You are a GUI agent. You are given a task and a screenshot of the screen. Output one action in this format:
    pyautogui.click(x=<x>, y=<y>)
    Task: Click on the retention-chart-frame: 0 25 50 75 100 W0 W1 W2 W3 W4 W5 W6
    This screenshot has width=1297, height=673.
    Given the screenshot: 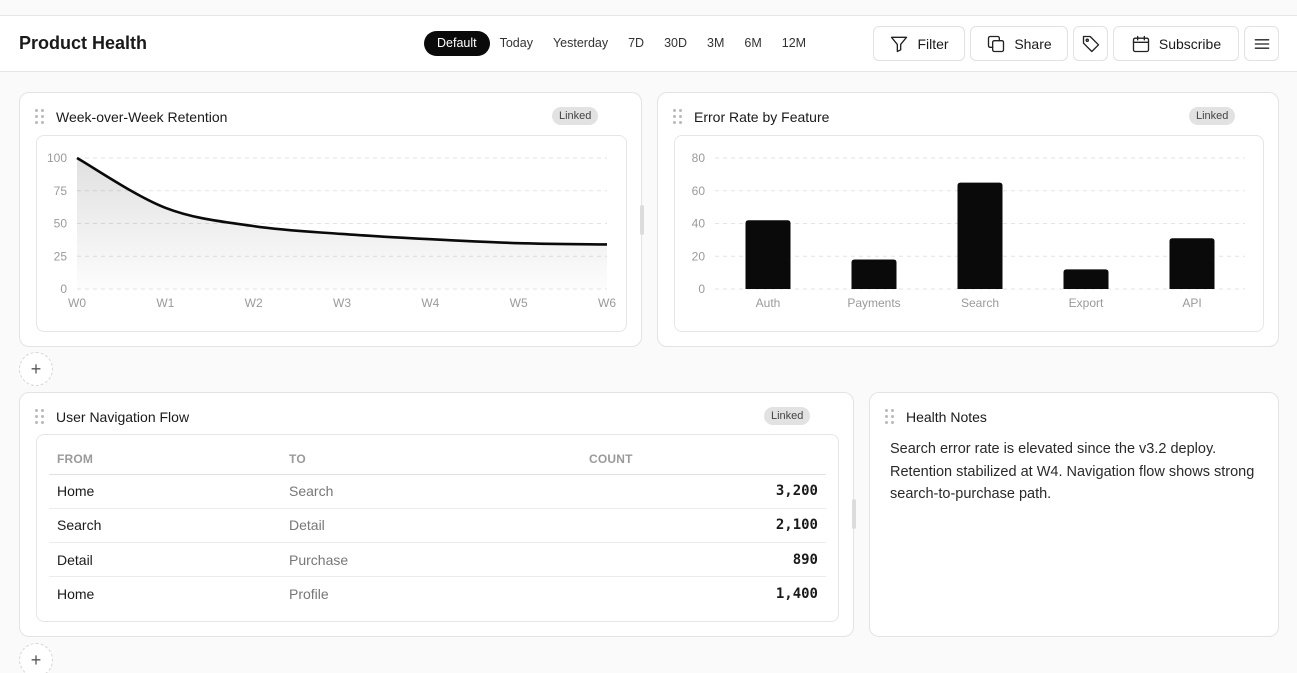 What is the action you would take?
    pyautogui.click(x=331, y=233)
    